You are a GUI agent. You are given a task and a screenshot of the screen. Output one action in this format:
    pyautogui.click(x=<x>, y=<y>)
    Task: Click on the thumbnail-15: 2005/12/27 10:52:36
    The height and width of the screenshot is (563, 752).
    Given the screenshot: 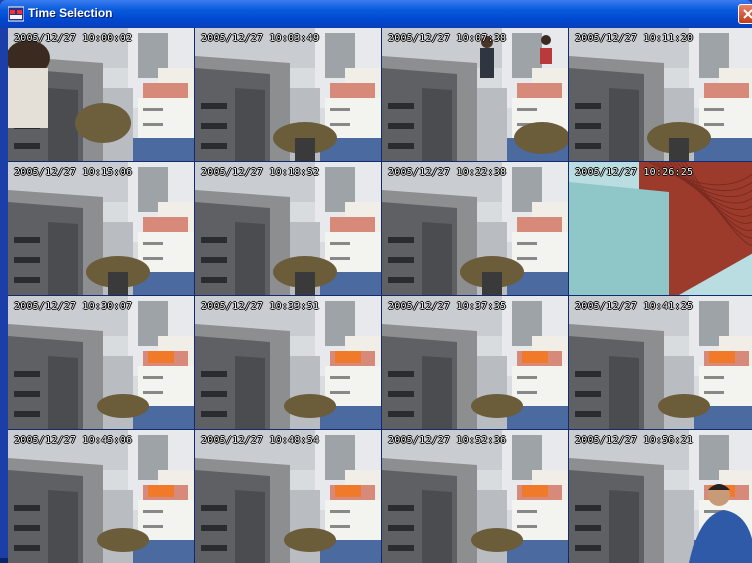 What is the action you would take?
    pyautogui.click(x=475, y=496)
    